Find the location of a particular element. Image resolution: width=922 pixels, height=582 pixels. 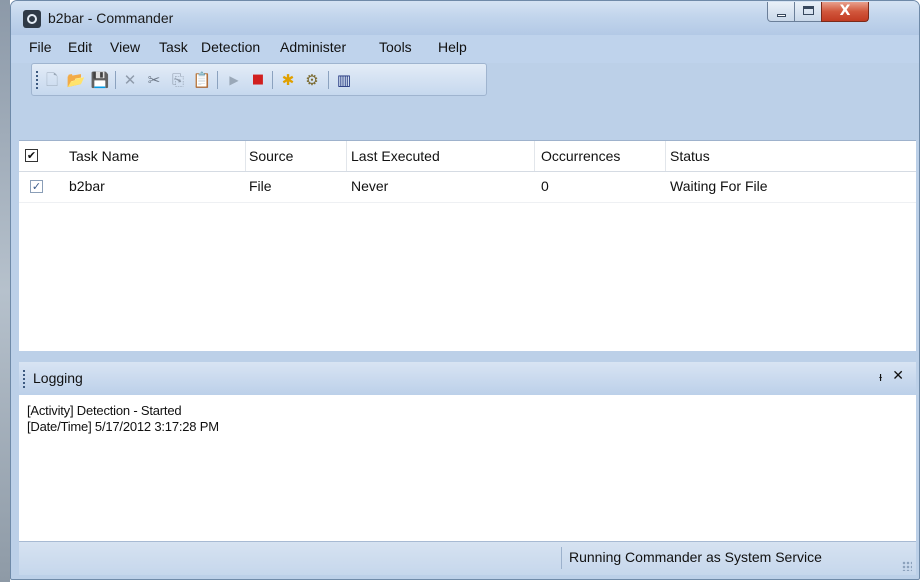

resize-grip-icon is located at coordinates (907, 566).